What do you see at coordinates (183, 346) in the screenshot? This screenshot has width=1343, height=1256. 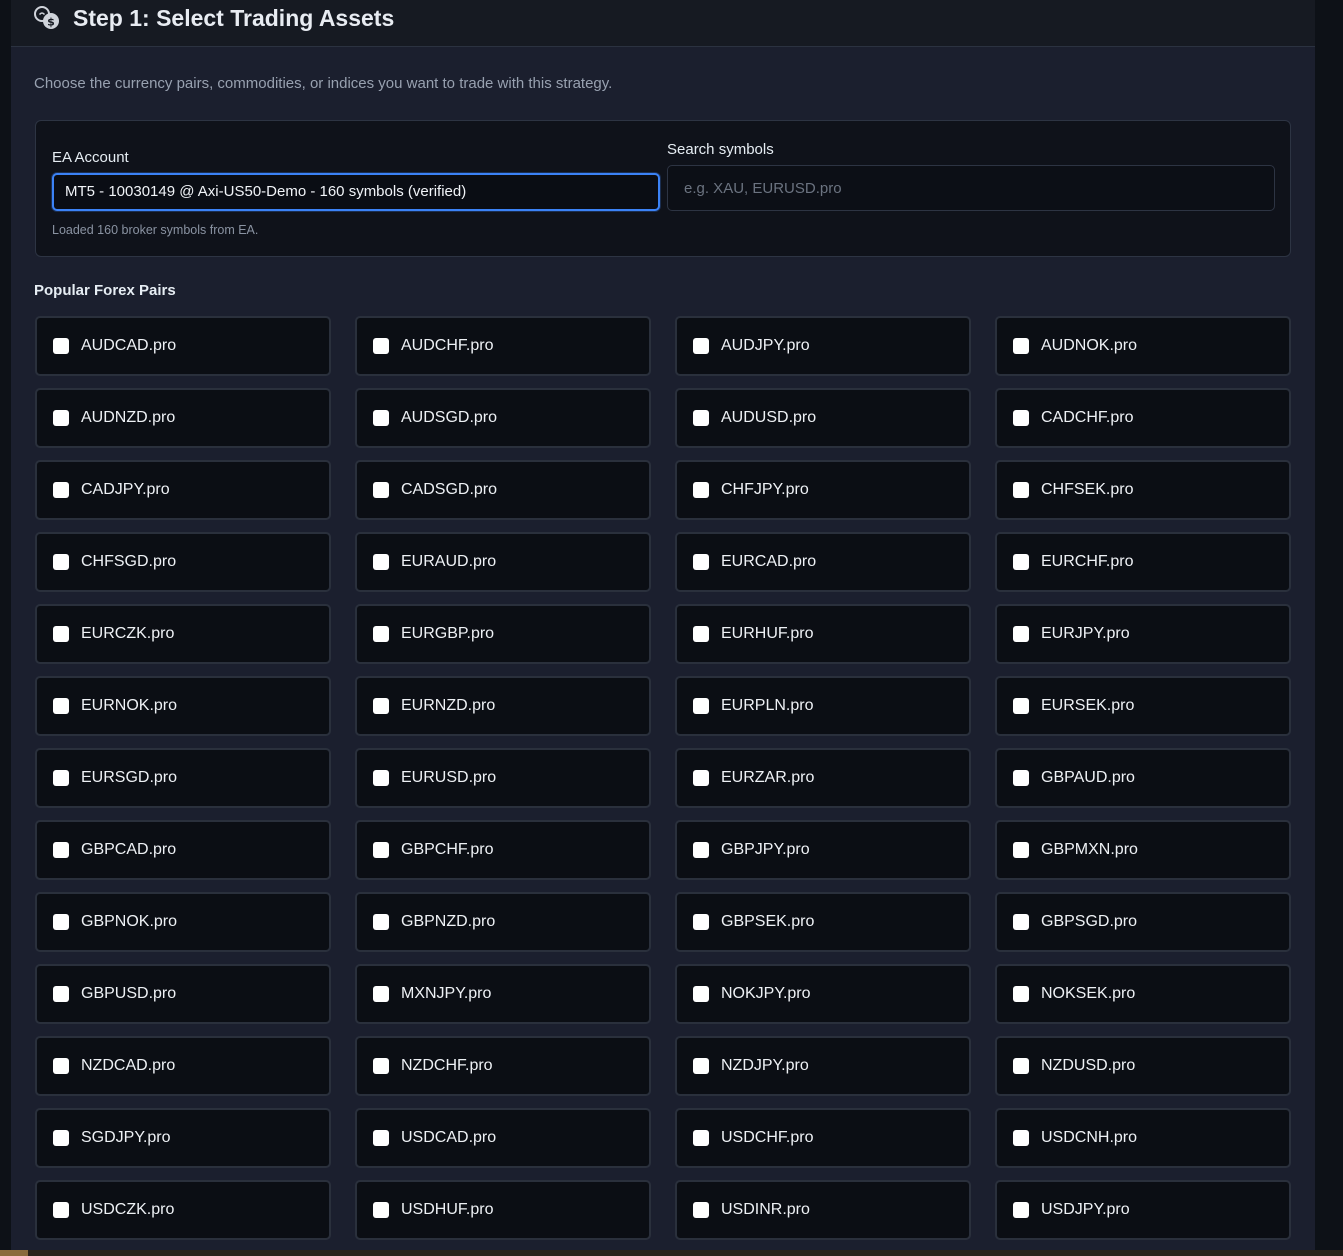 I see `symbol-option: AUDCAD.pro` at bounding box center [183, 346].